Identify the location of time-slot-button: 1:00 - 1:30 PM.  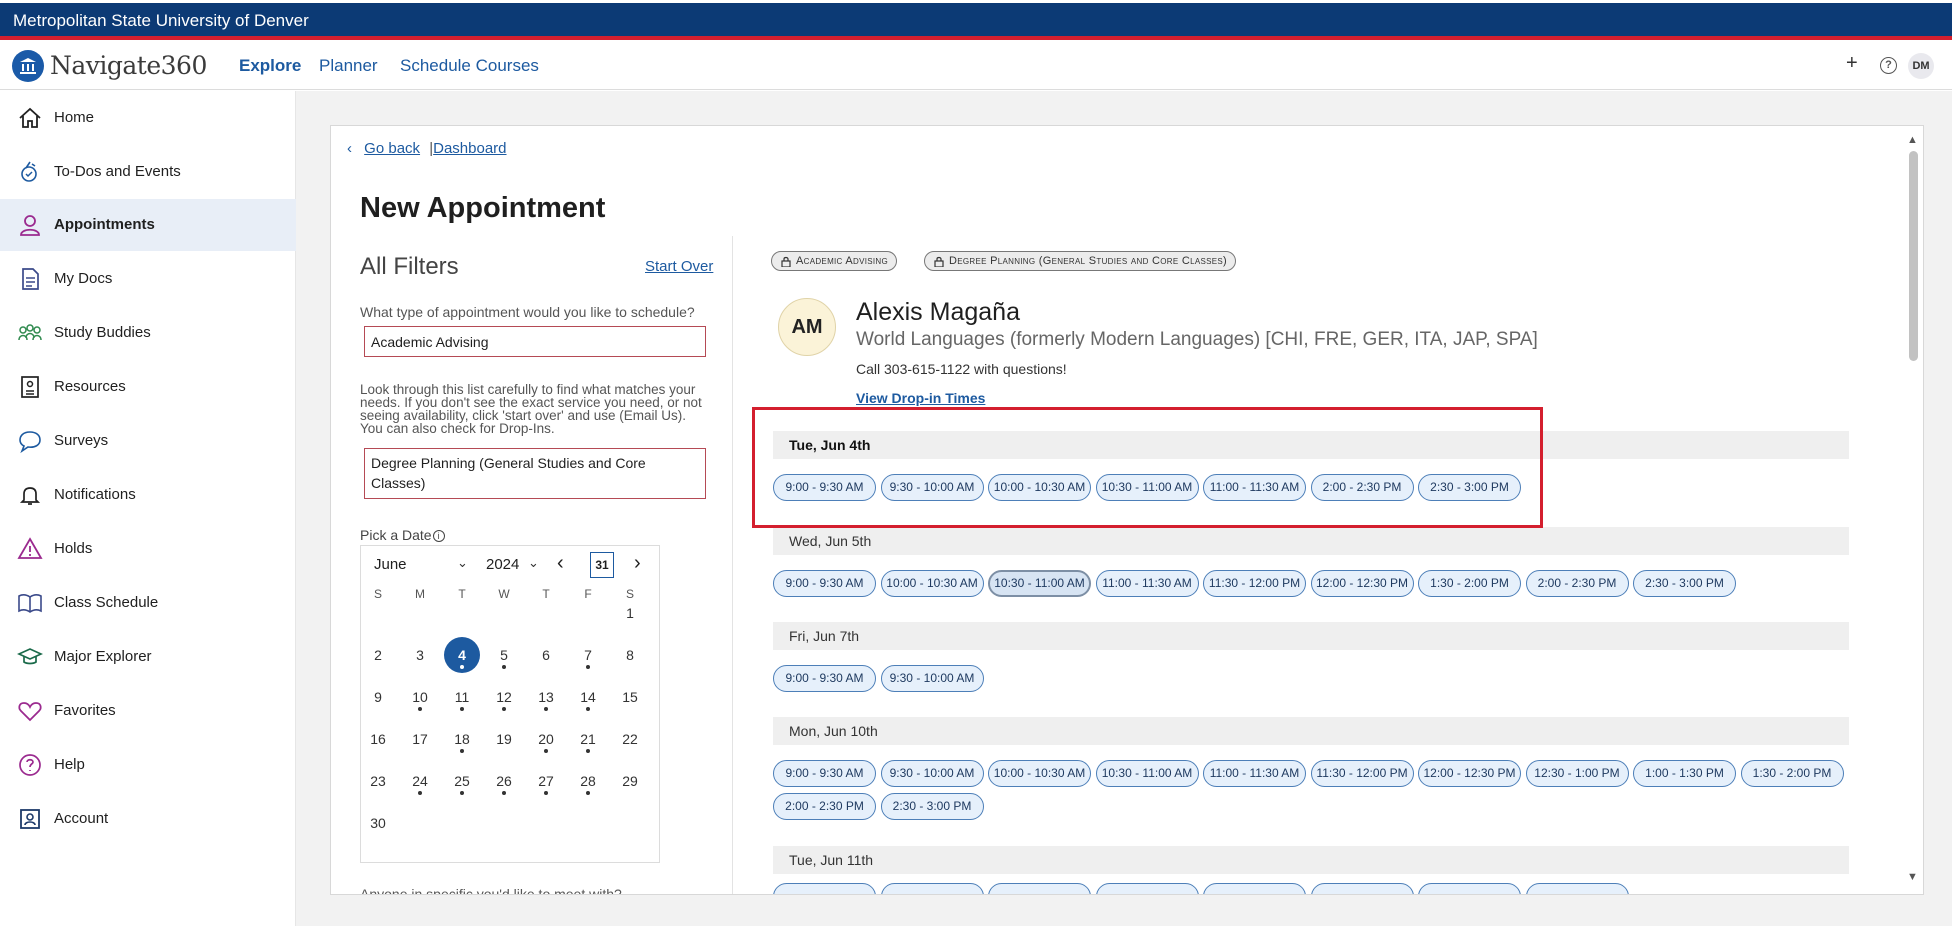
(1684, 773).